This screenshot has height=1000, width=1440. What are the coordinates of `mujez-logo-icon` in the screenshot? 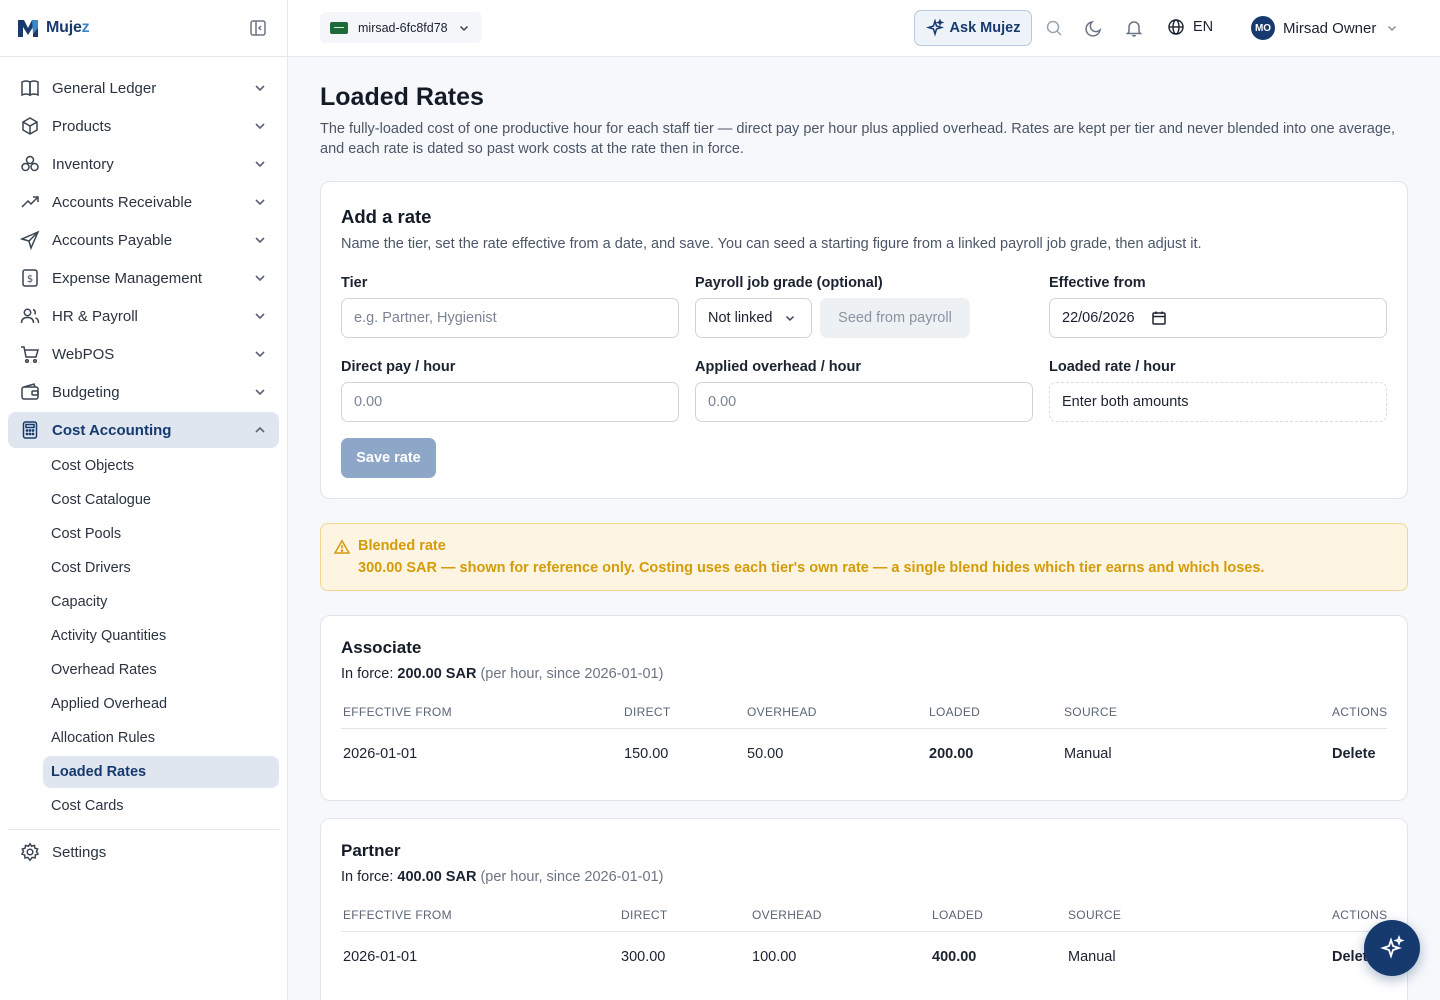 It's located at (28, 28).